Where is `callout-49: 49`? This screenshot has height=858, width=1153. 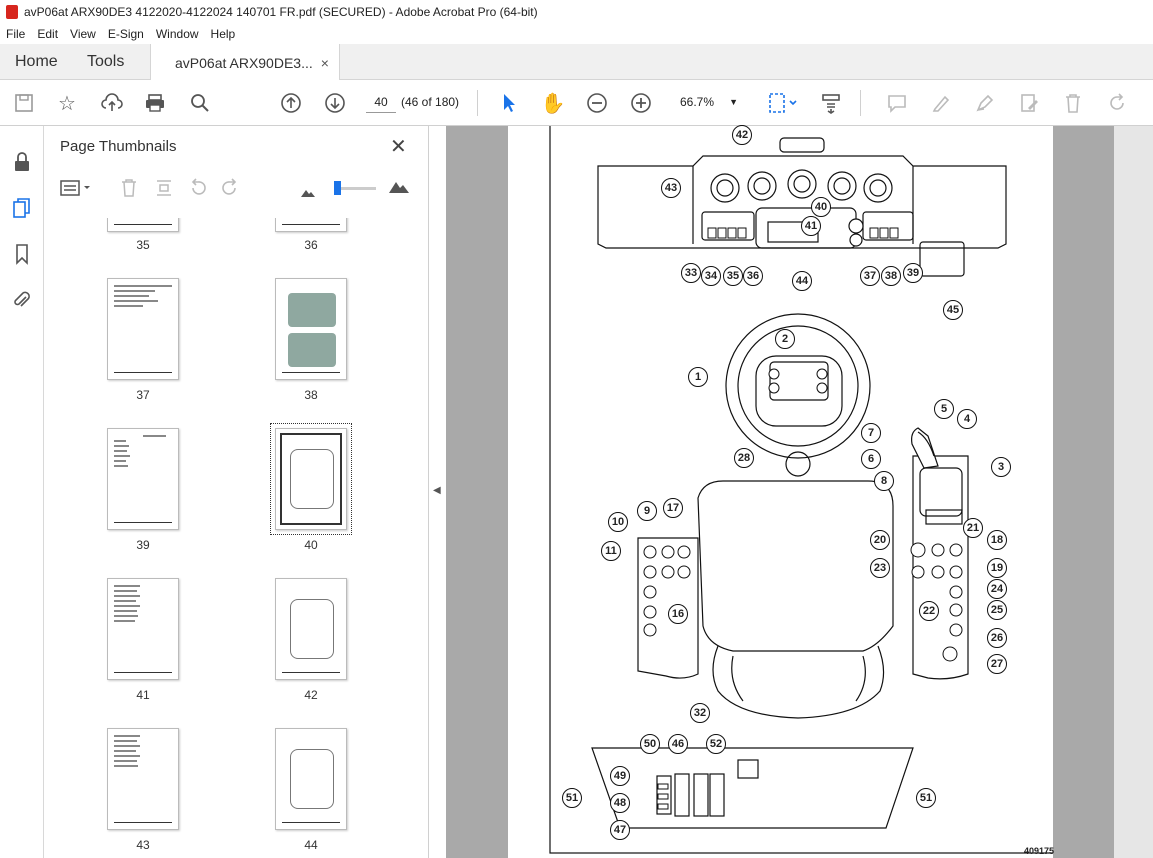 callout-49: 49 is located at coordinates (620, 776).